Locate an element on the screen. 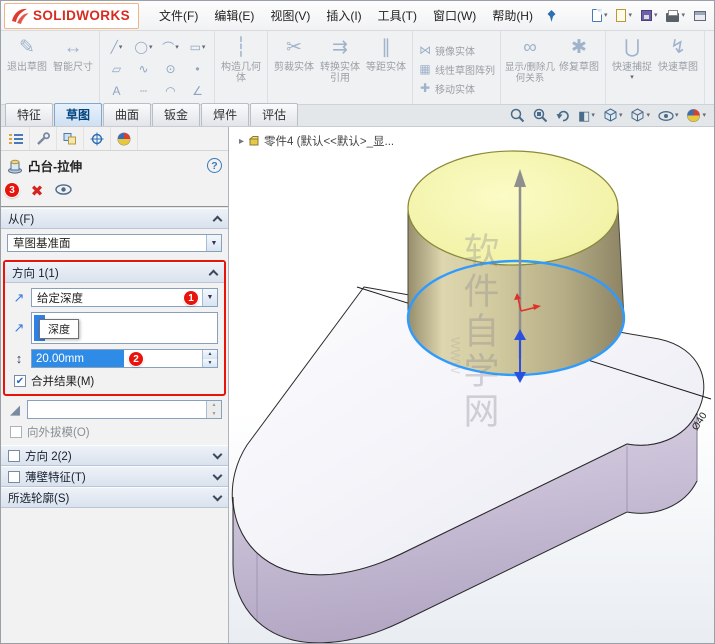  tab-surfaces: 曲面 is located at coordinates (127, 114).